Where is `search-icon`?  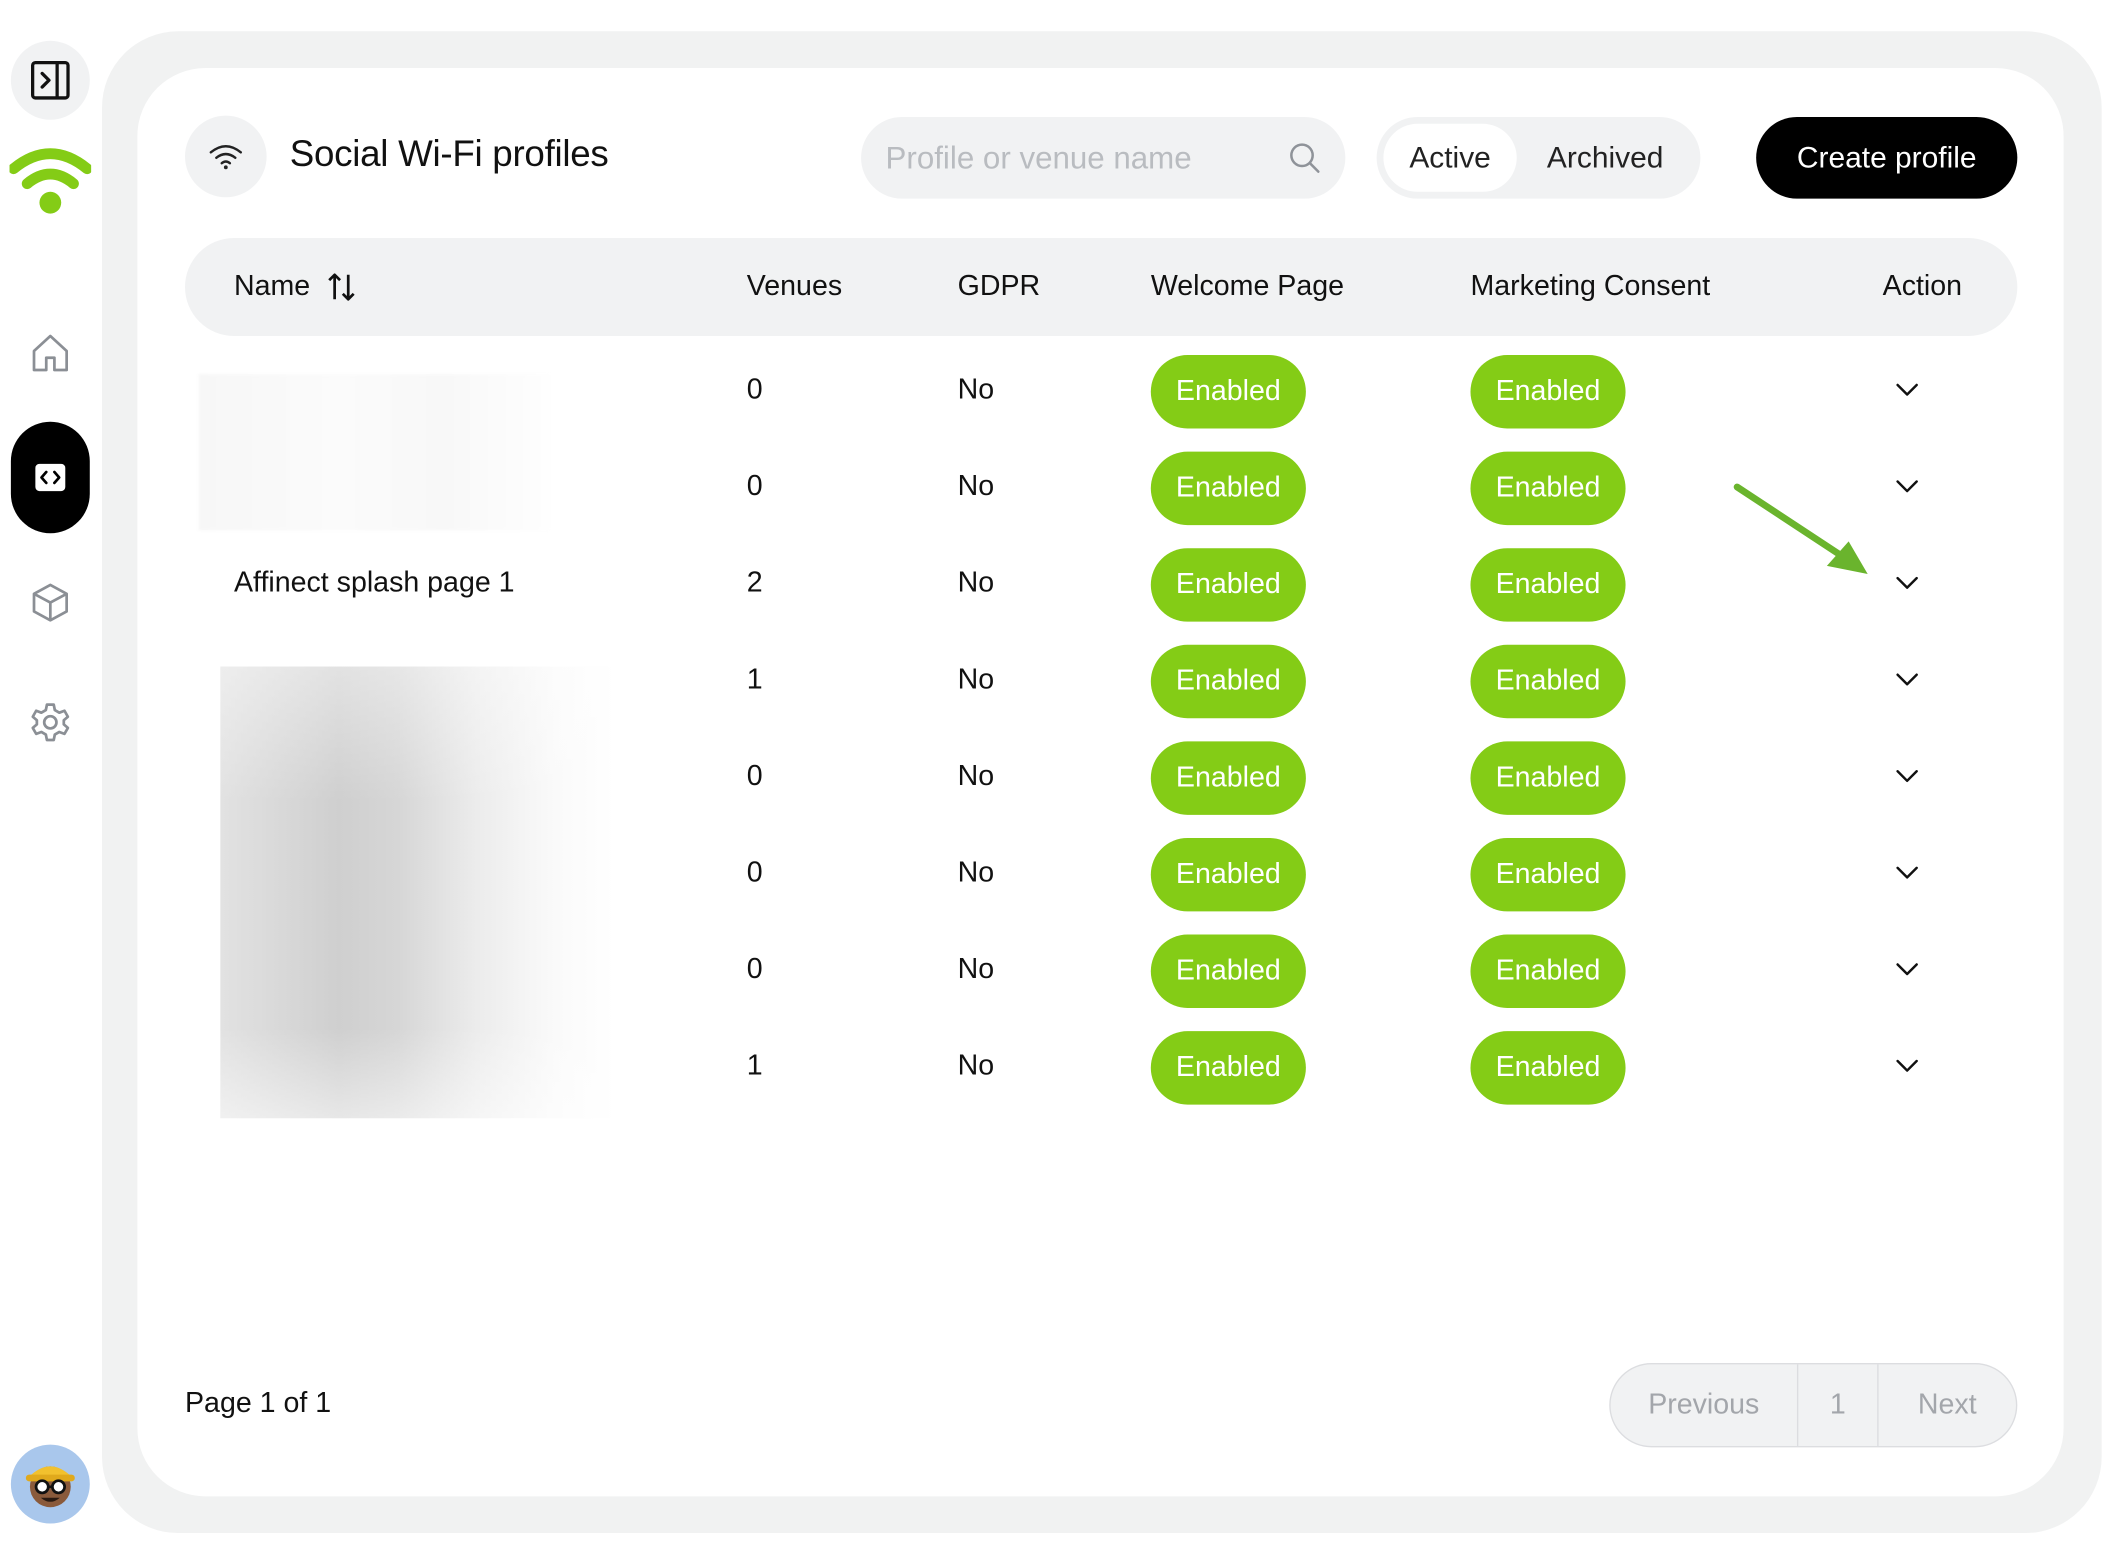
search-icon is located at coordinates (1304, 157).